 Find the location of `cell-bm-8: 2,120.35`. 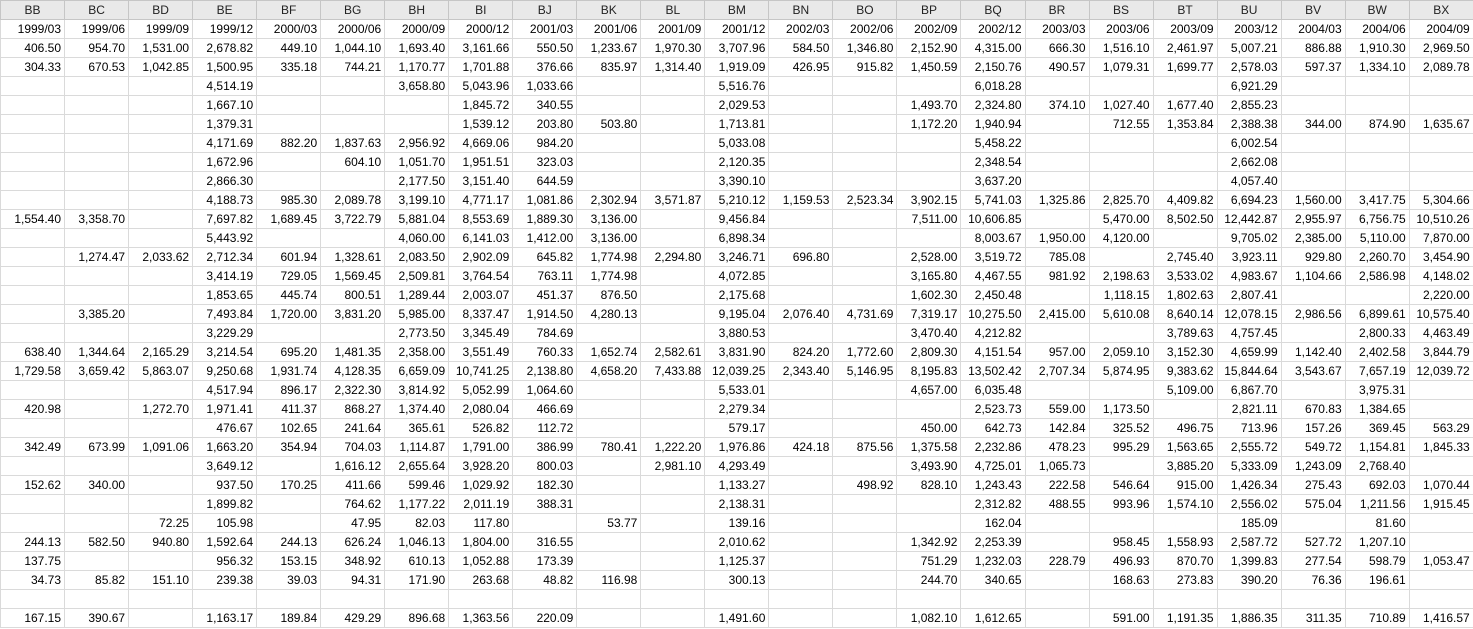

cell-bm-8: 2,120.35 is located at coordinates (737, 162).